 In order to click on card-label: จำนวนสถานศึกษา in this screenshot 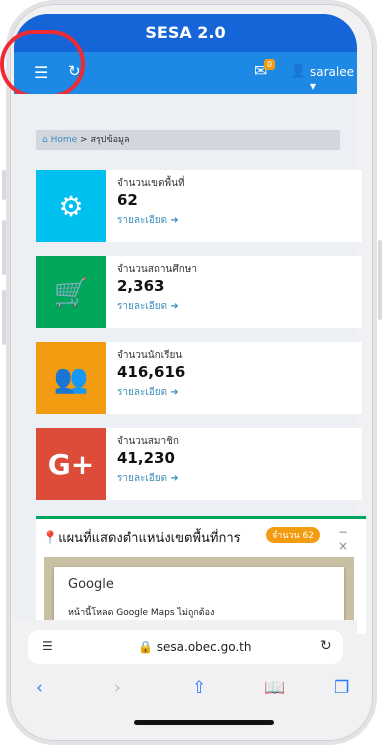, I will do `click(157, 269)`.